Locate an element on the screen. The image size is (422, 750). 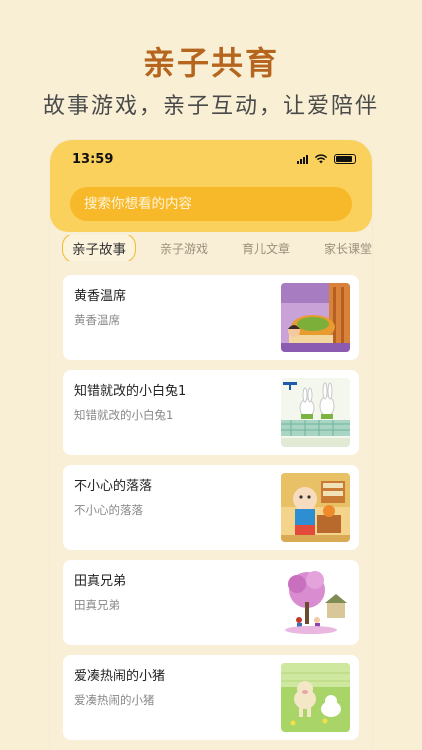
tab-parent-child-stories: 亲子故事 is located at coordinates (99, 248).